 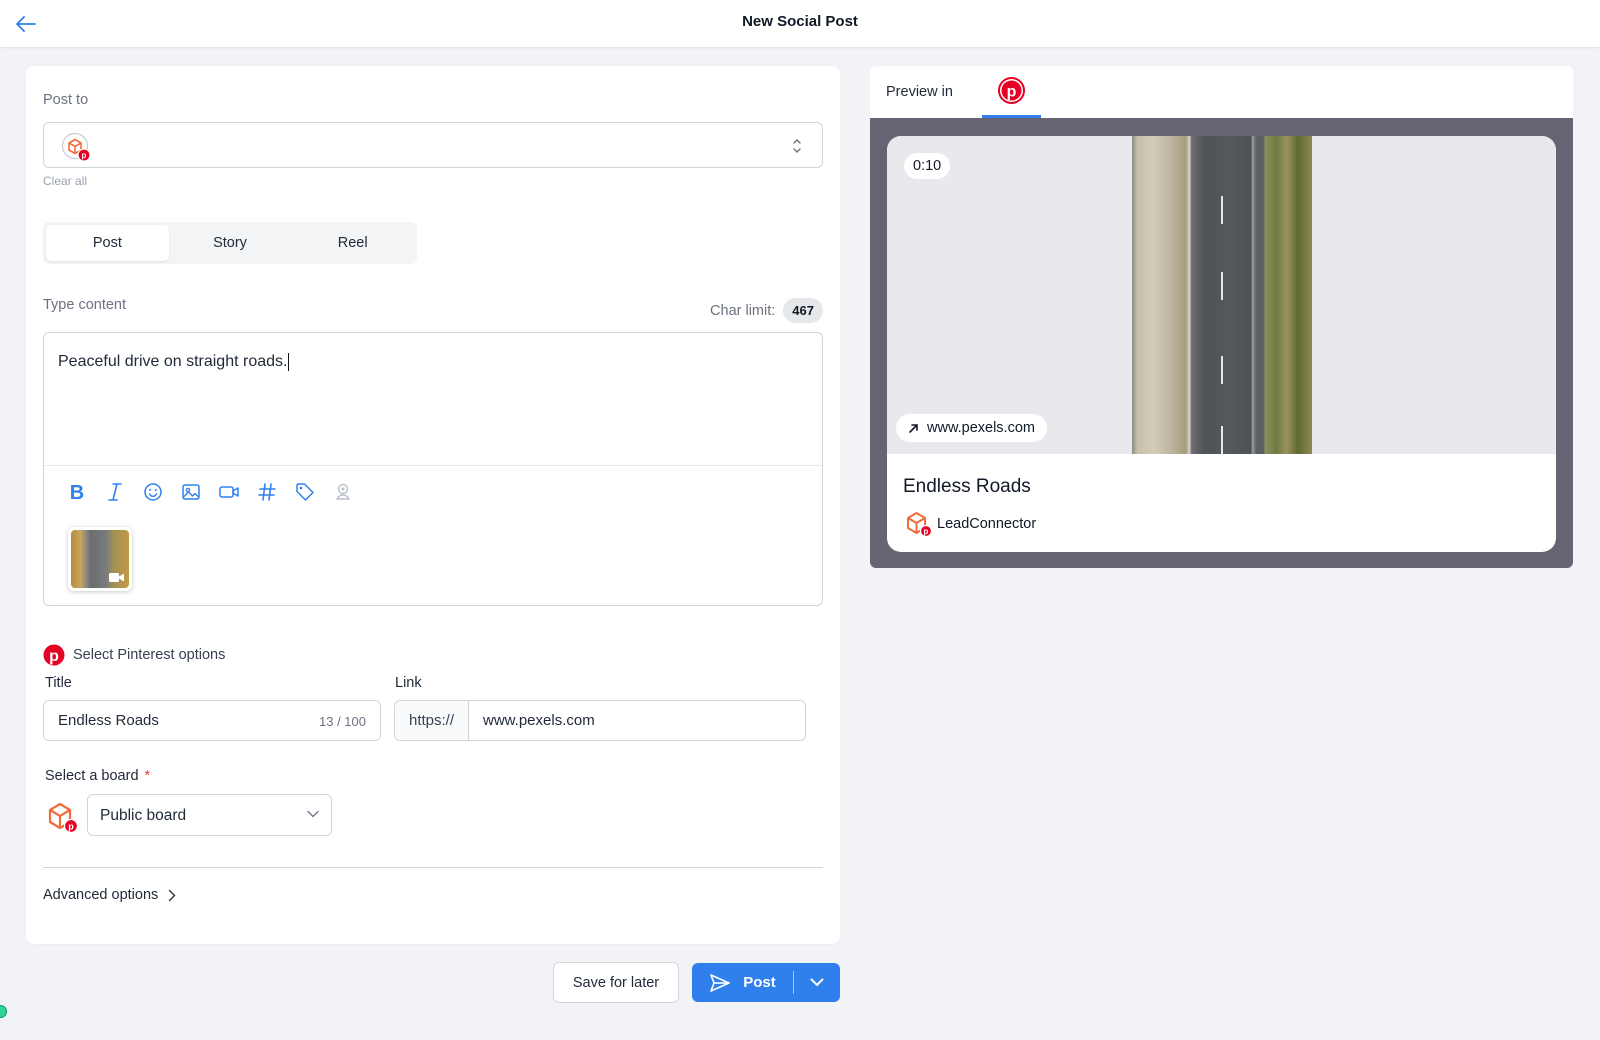 I want to click on hashtag-icon, so click(x=266, y=491).